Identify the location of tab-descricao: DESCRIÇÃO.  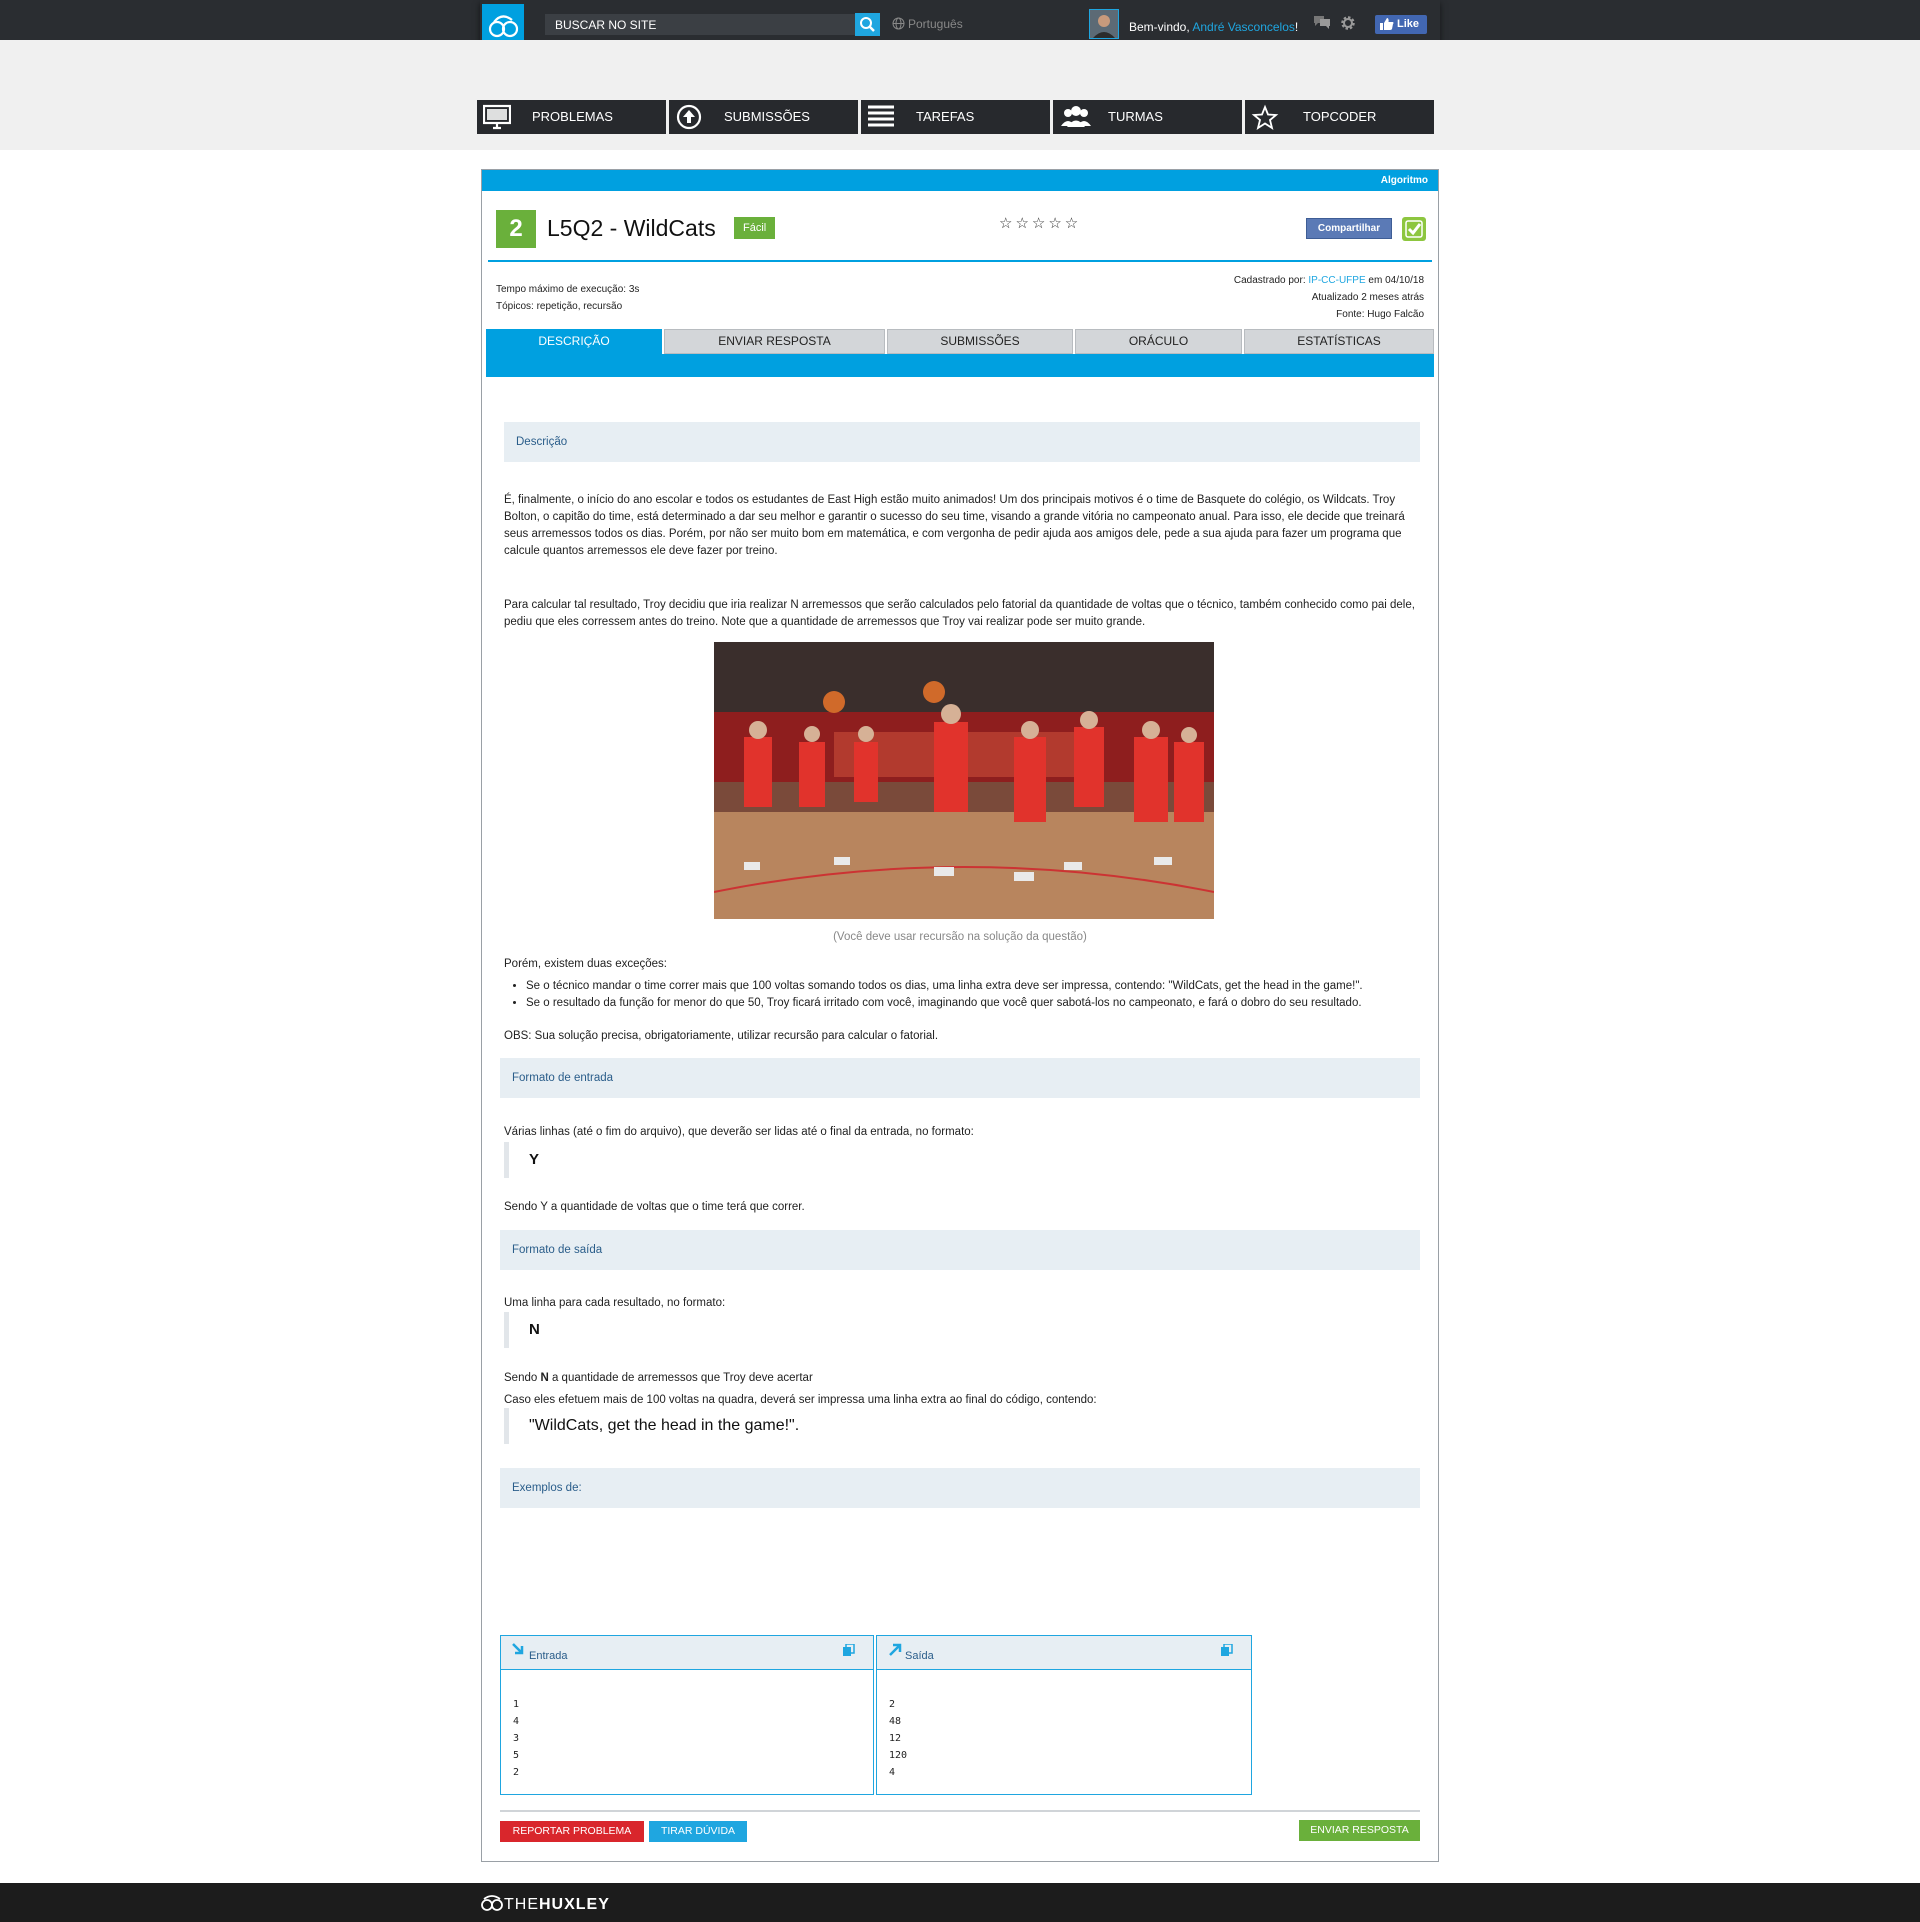
(574, 353).